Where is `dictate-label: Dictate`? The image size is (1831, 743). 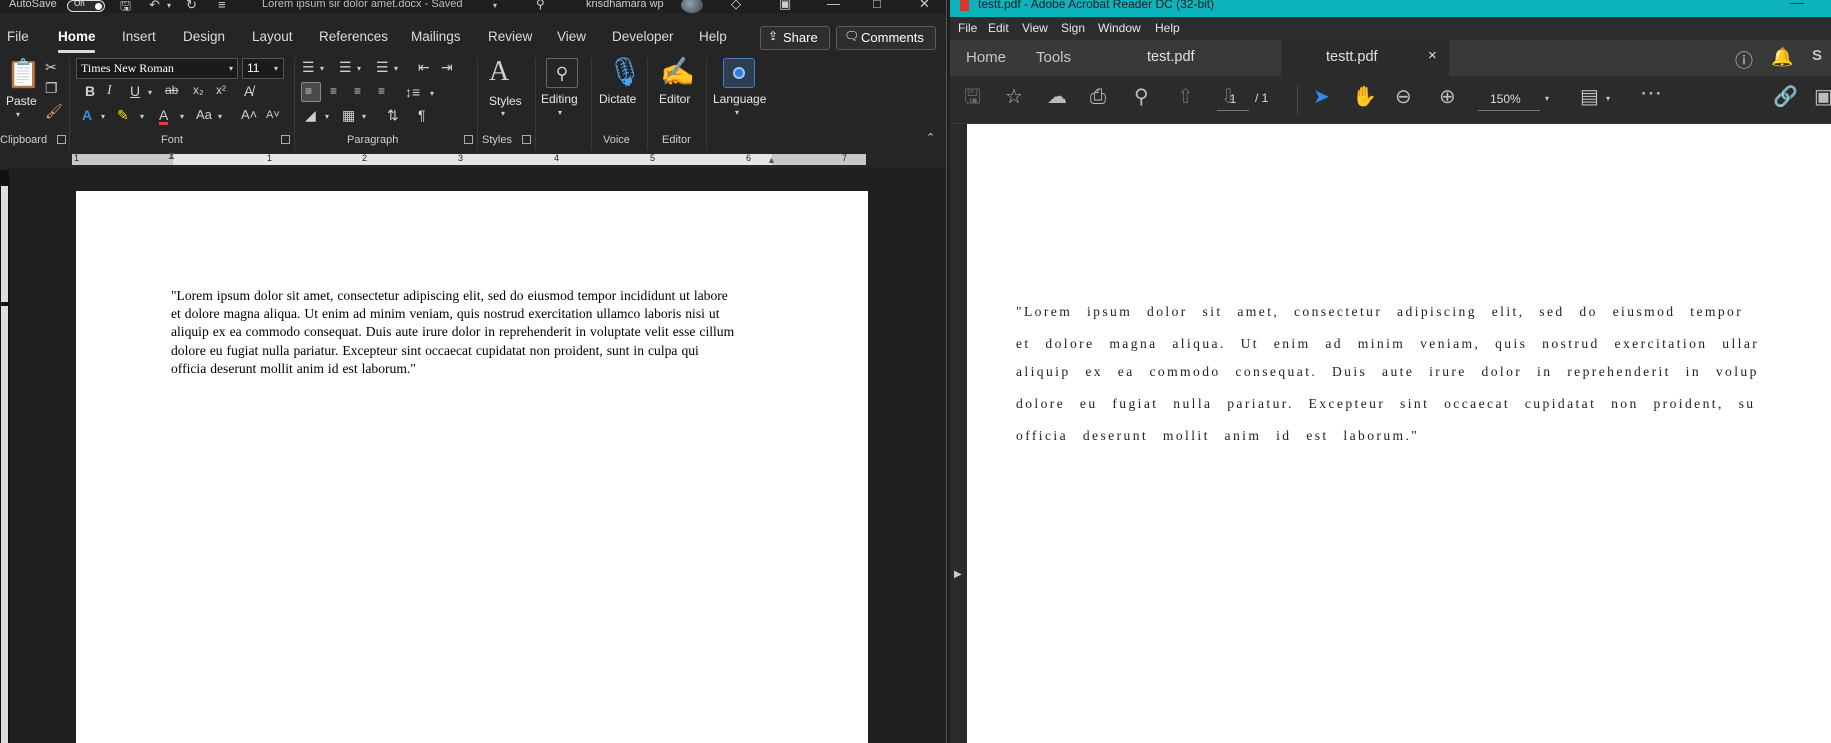
dictate-label: Dictate is located at coordinates (617, 99).